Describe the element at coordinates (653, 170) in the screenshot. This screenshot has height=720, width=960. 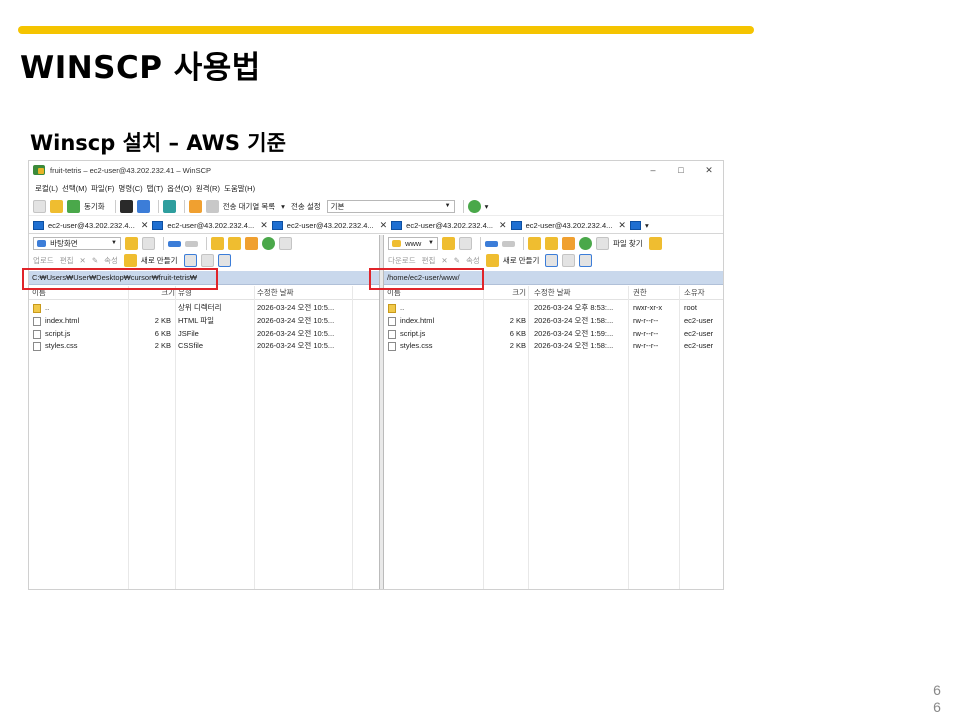
I see `minimize-button: –` at that location.